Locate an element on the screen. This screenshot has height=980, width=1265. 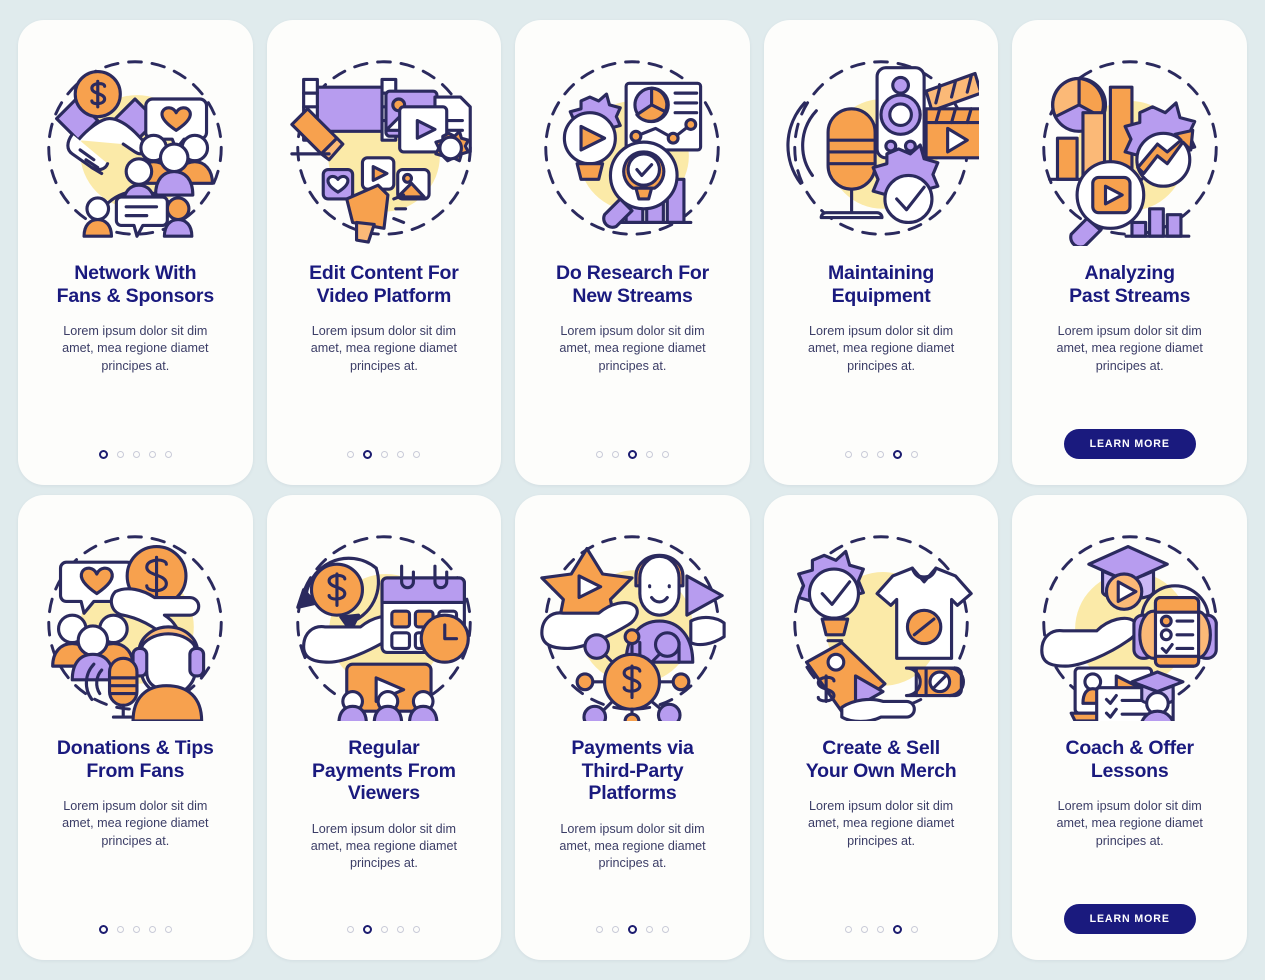
card-title-line-1: Edit Content For is located at coordinates (384, 273).